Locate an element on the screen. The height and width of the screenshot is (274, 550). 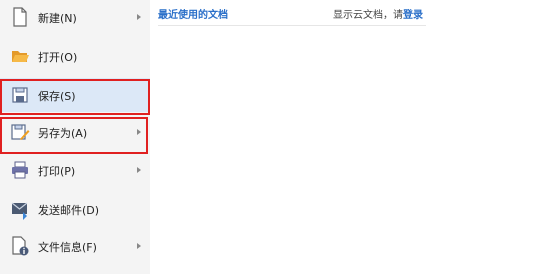
menu-item-save: 保存(S) is located at coordinates (75, 95).